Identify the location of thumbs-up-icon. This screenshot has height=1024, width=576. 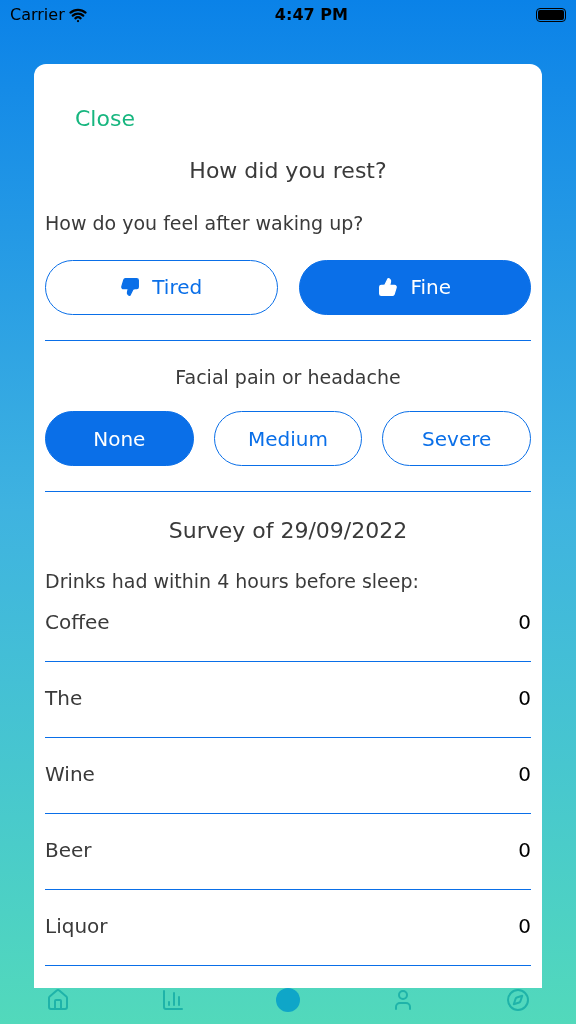
(388, 287).